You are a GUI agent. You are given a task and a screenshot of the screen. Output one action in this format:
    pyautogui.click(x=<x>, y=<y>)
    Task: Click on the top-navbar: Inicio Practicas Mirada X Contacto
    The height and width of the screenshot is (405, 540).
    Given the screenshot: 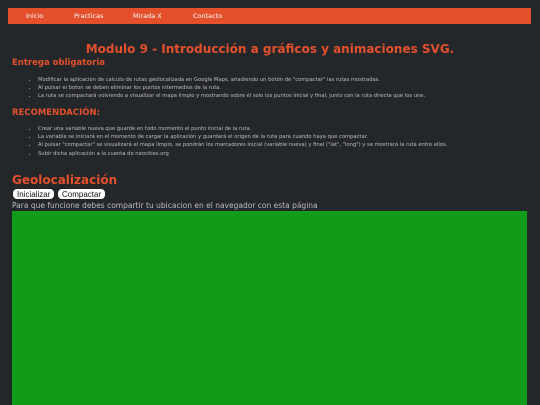 What is the action you would take?
    pyautogui.click(x=269, y=16)
    